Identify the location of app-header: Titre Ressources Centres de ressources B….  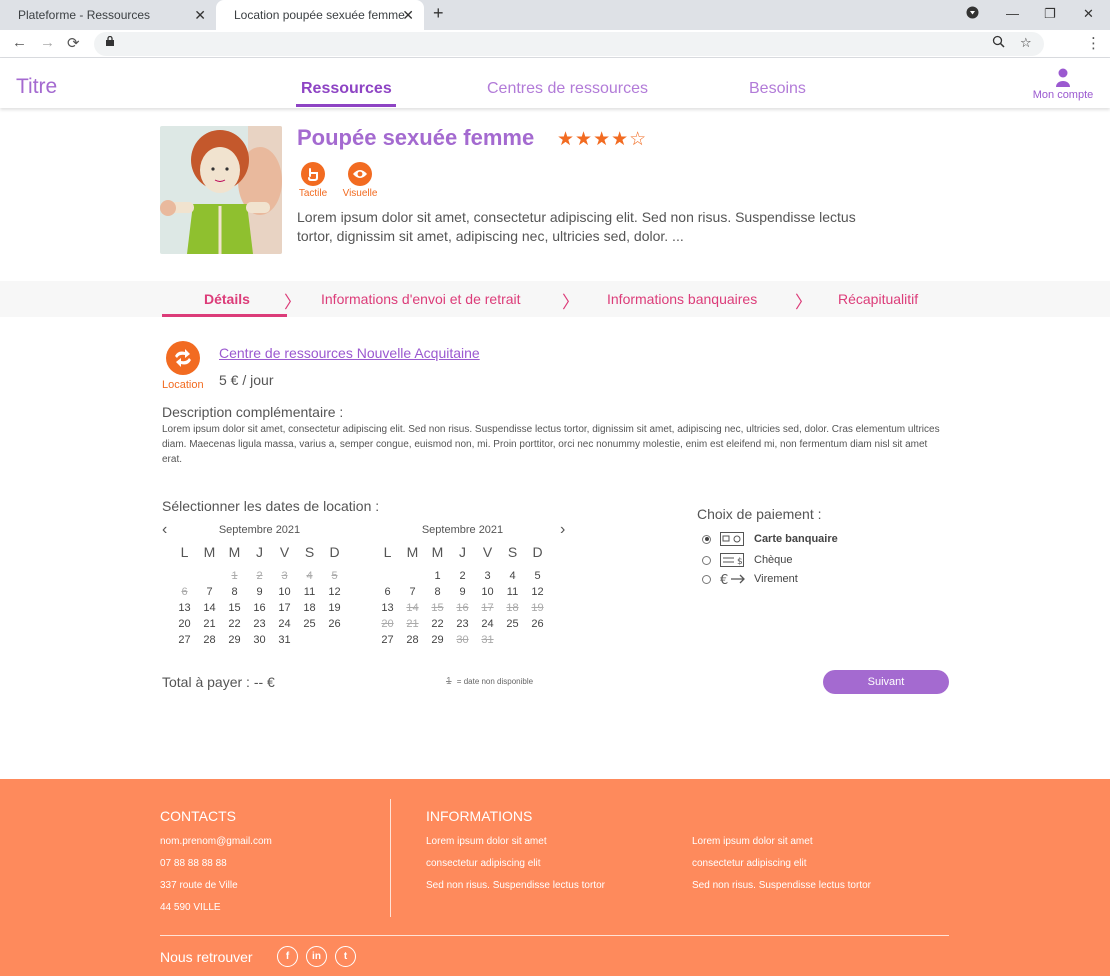
(555, 83).